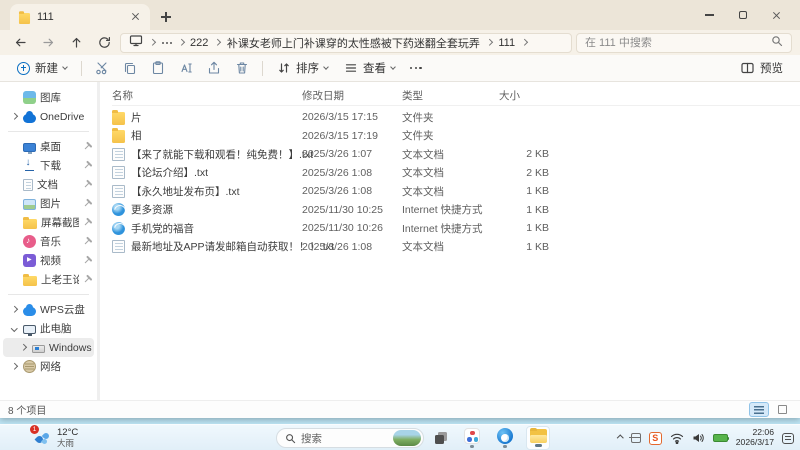  What do you see at coordinates (759, 409) in the screenshot?
I see `details-view-button` at bounding box center [759, 409].